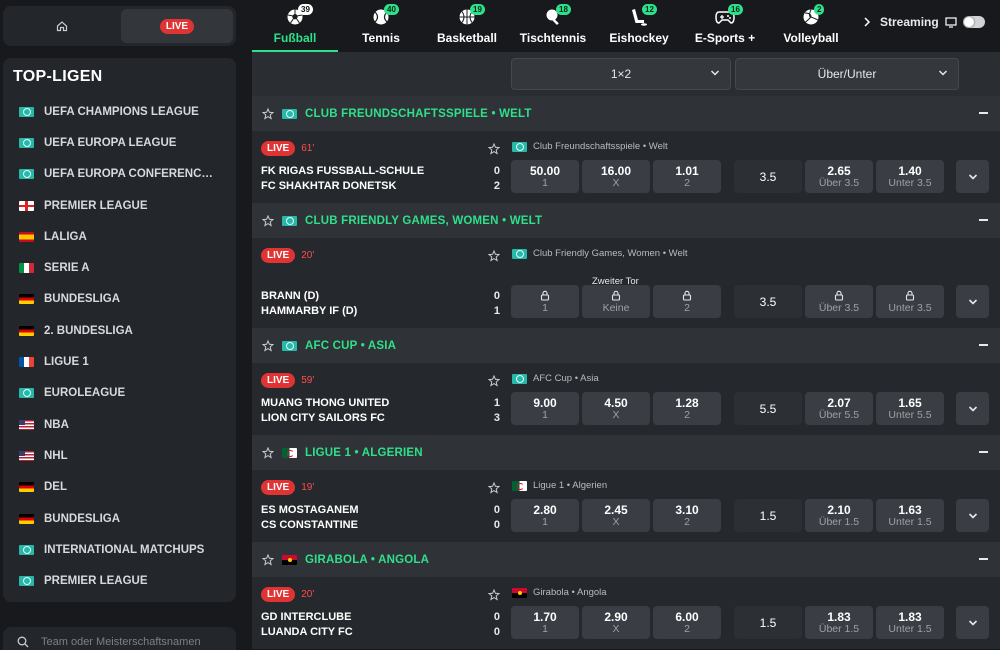 The height and width of the screenshot is (650, 1000). Describe the element at coordinates (119, 393) in the screenshot. I see `league-item: EUROLEAGUE` at that location.